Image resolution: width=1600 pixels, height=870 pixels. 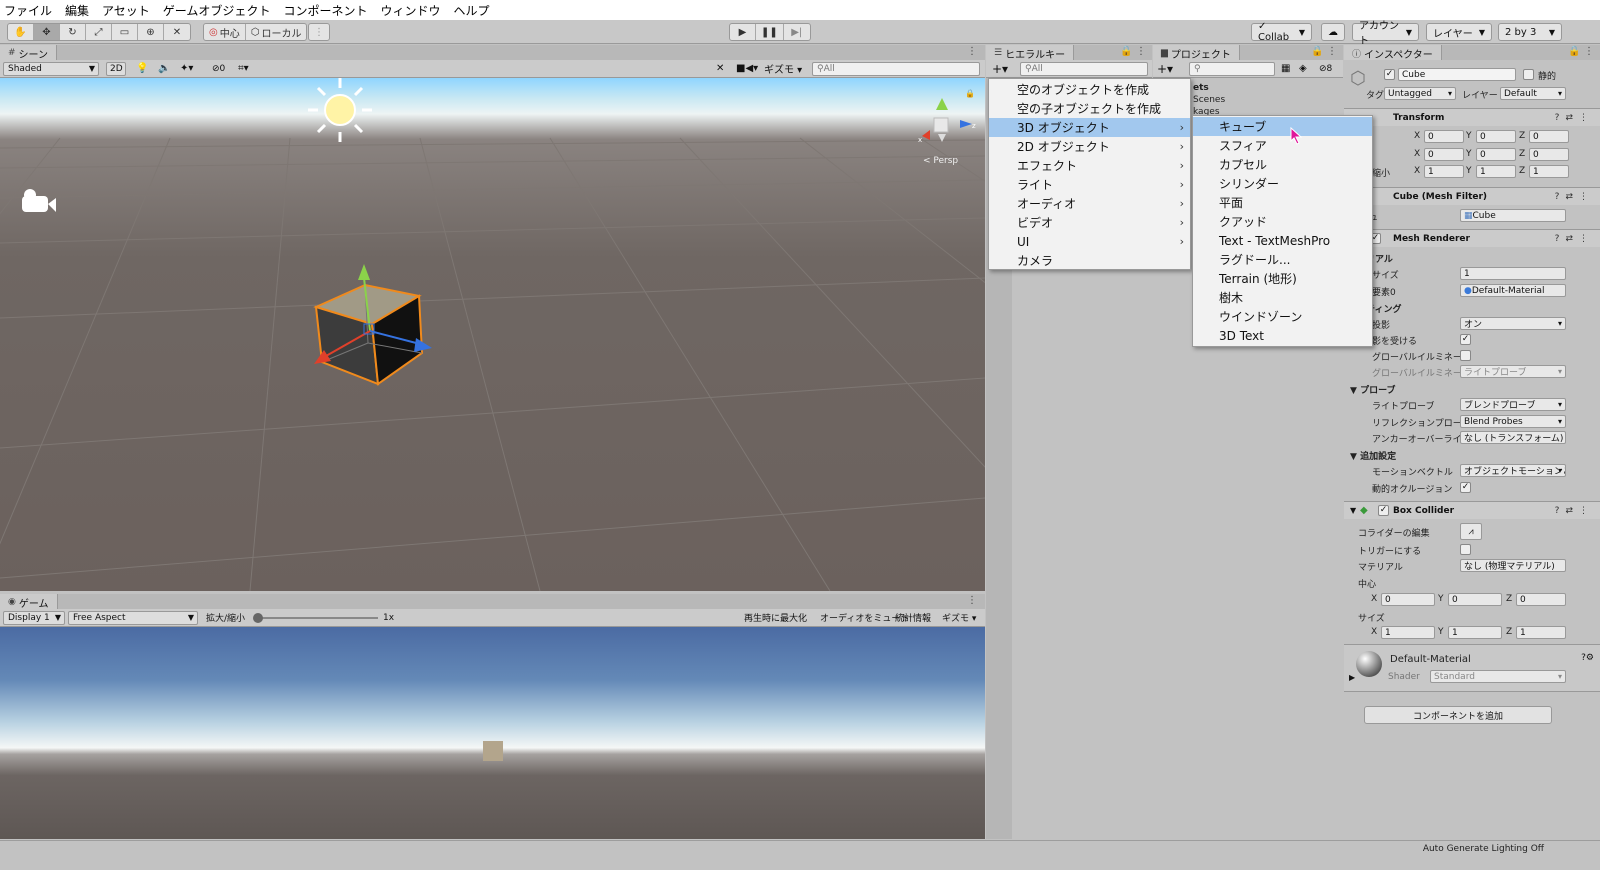 What do you see at coordinates (29, 602) in the screenshot?
I see `tab-game: ◉ ゲーム` at bounding box center [29, 602].